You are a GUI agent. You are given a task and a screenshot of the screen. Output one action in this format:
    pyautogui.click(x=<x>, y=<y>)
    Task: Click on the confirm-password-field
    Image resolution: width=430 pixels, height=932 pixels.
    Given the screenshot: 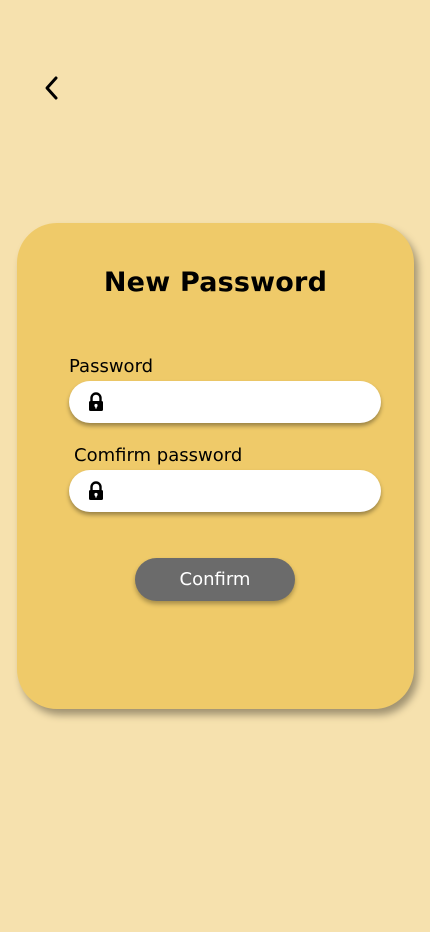 What is the action you would take?
    pyautogui.click(x=225, y=492)
    